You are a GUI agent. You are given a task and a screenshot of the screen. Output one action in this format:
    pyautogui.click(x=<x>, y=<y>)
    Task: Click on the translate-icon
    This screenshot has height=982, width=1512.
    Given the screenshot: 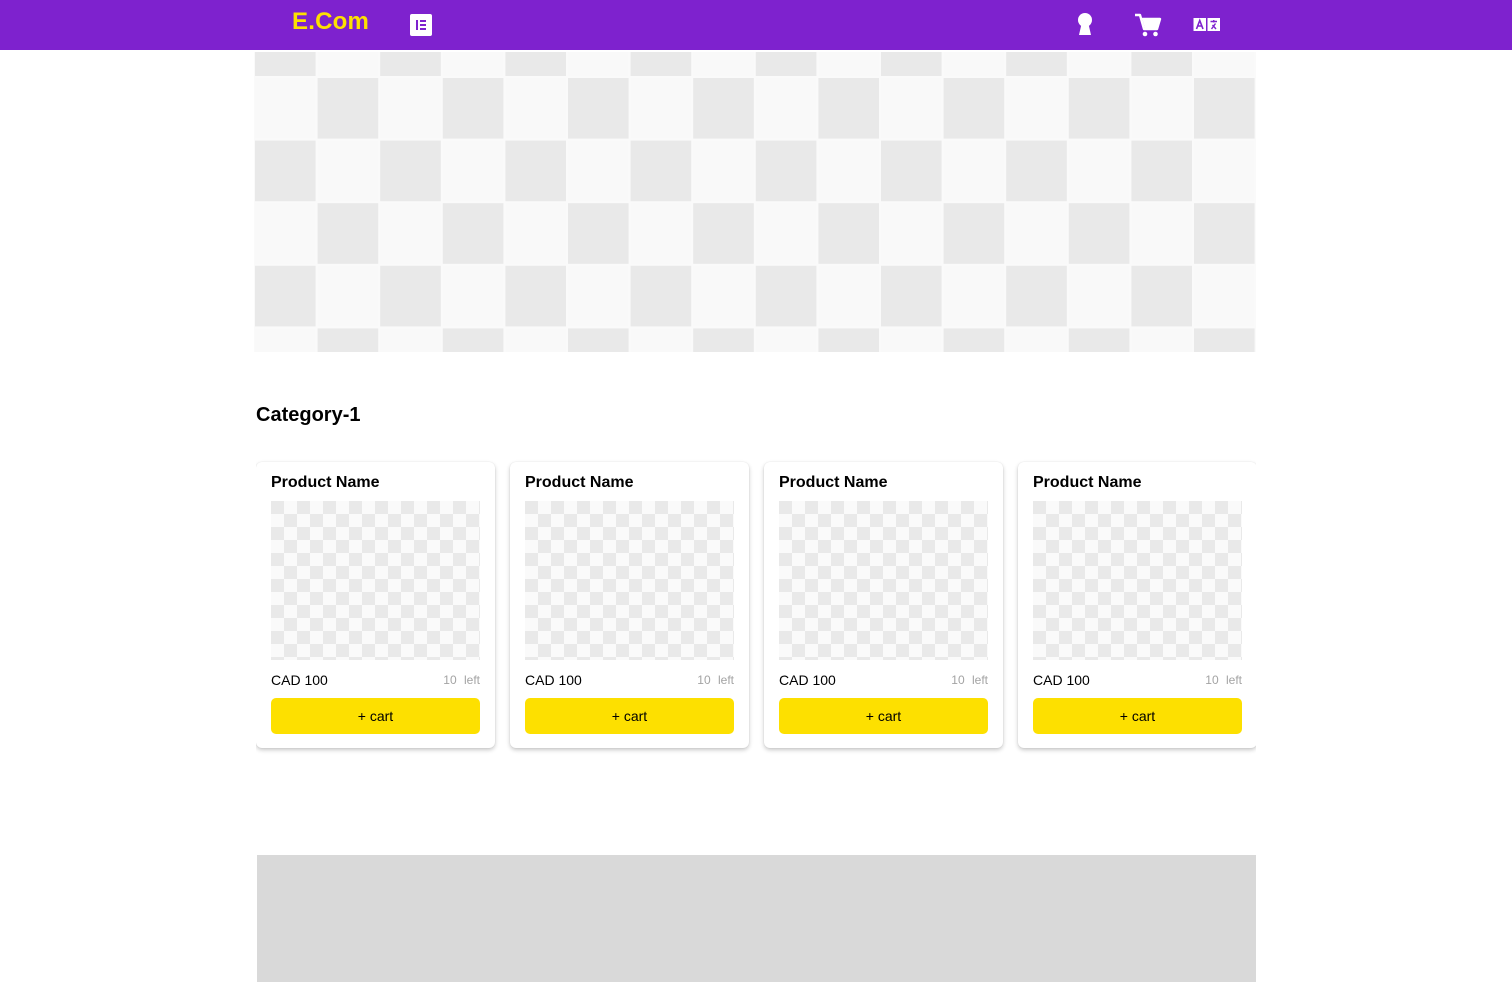 What is the action you would take?
    pyautogui.click(x=1206, y=24)
    